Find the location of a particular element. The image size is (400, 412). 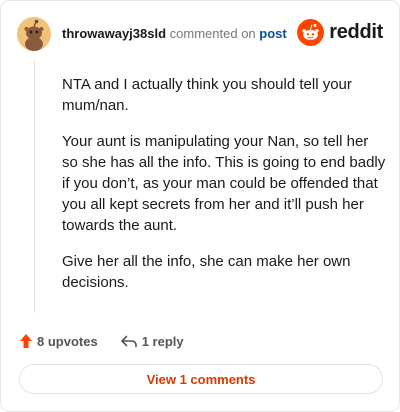

commented-on-text: commented on is located at coordinates (212, 33).